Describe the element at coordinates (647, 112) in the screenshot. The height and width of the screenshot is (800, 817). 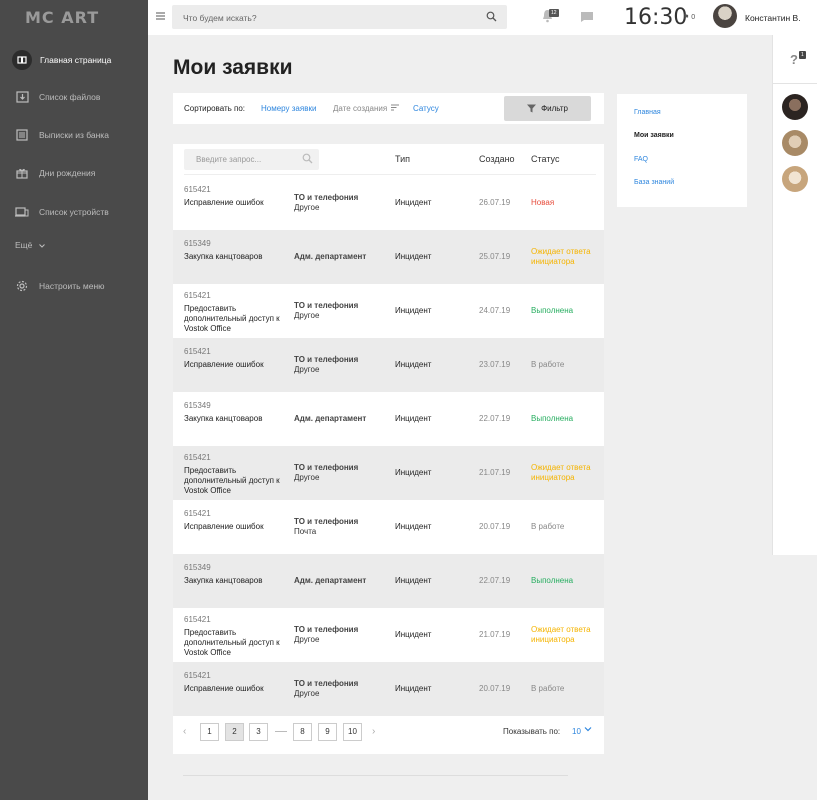
I see `section-nav-item-home: Главная` at that location.